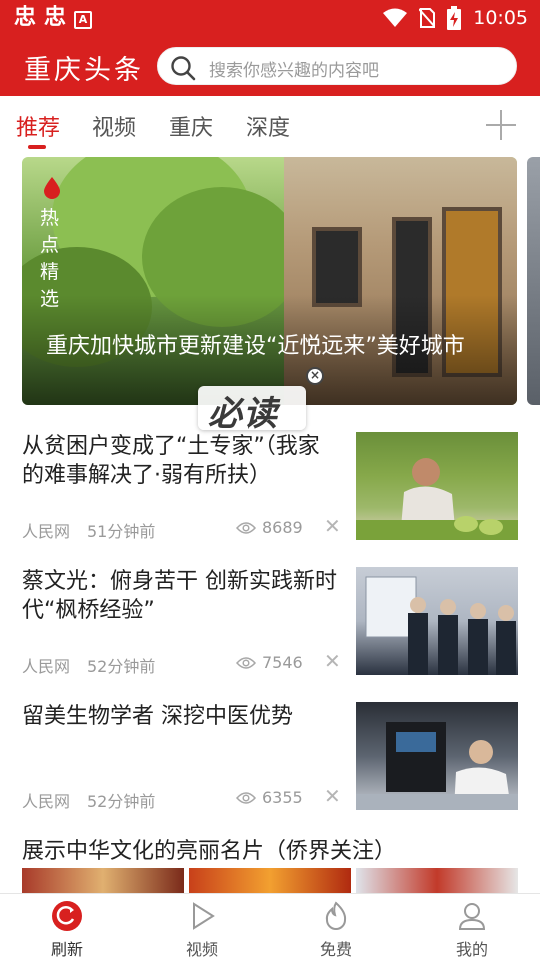 The height and width of the screenshot is (960, 540). What do you see at coordinates (66, 949) in the screenshot?
I see `nav-refresh-label: 刷新` at bounding box center [66, 949].